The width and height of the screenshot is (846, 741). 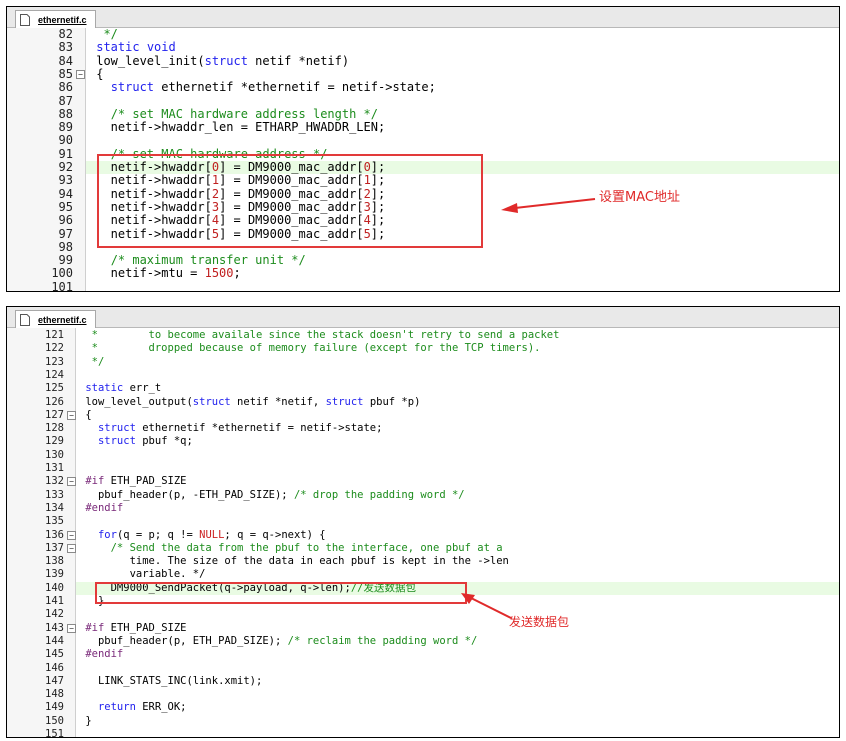 What do you see at coordinates (65, 140) in the screenshot?
I see `line-number: 90` at bounding box center [65, 140].